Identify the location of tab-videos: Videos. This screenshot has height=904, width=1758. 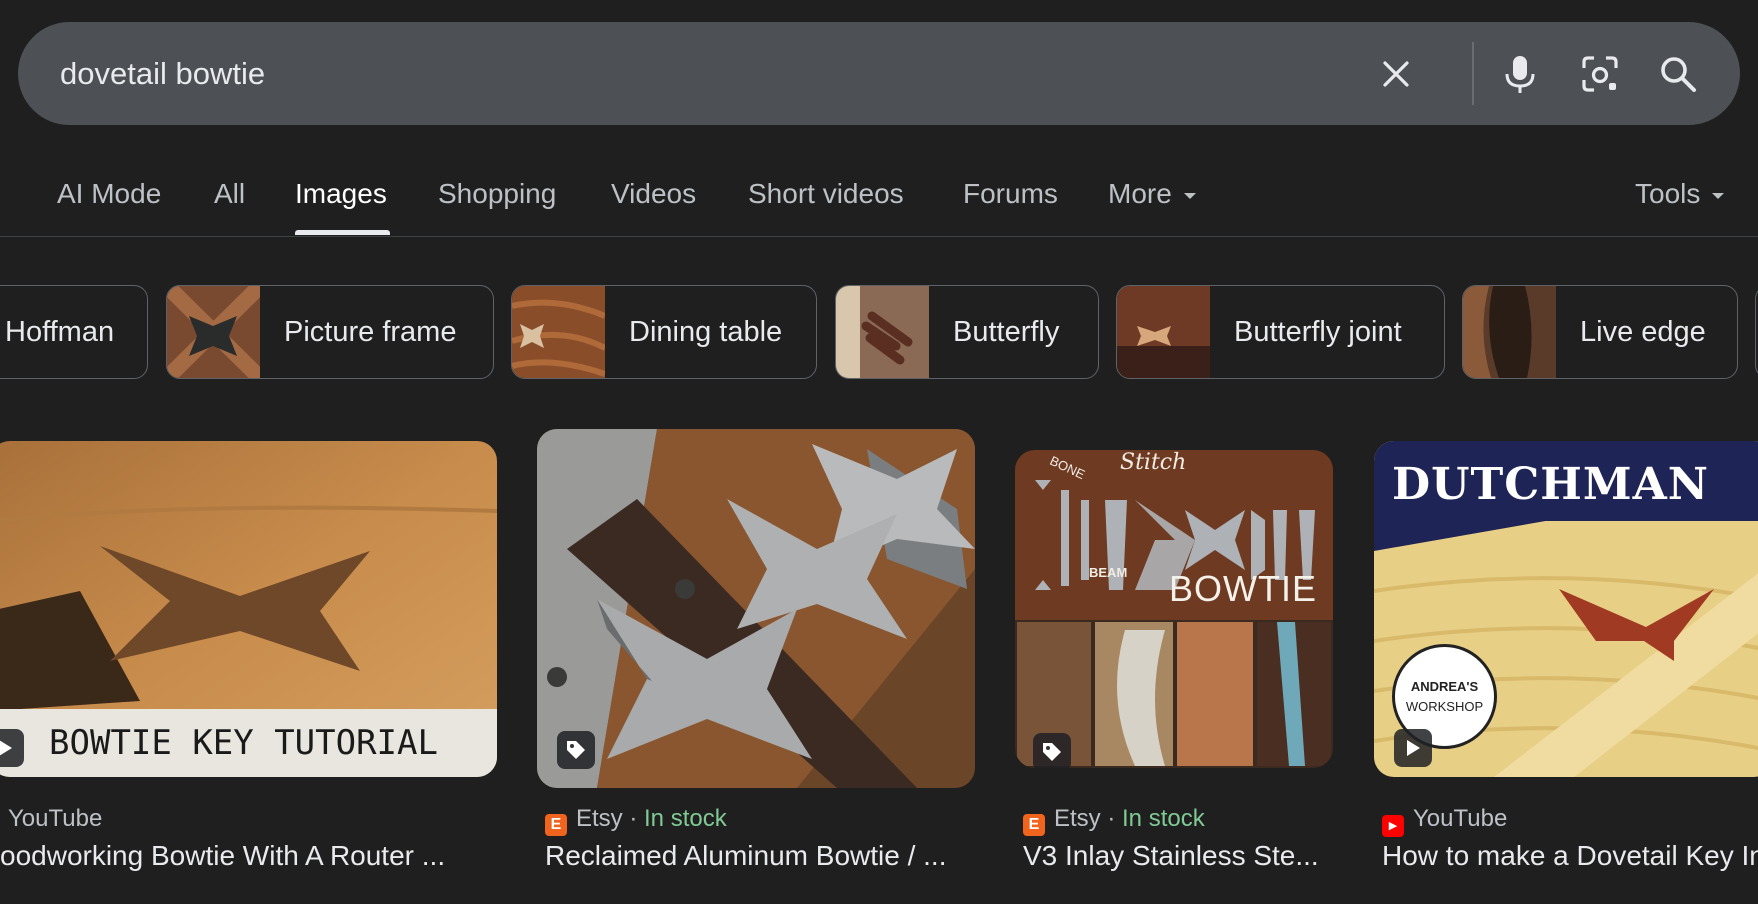
(653, 194).